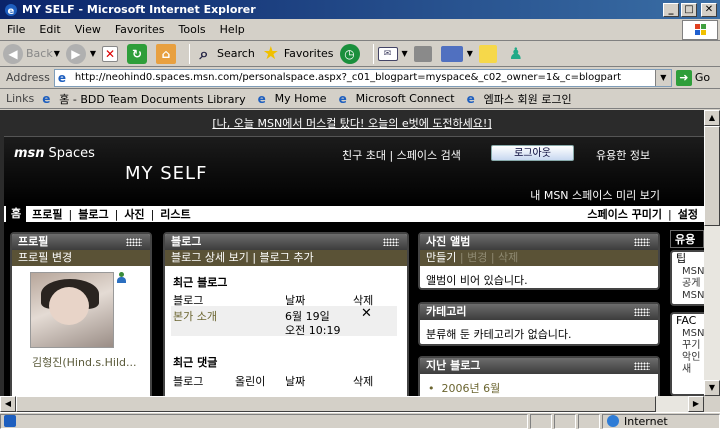 The height and width of the screenshot is (429, 720). What do you see at coordinates (232, 29) in the screenshot?
I see `menu-help: Help` at bounding box center [232, 29].